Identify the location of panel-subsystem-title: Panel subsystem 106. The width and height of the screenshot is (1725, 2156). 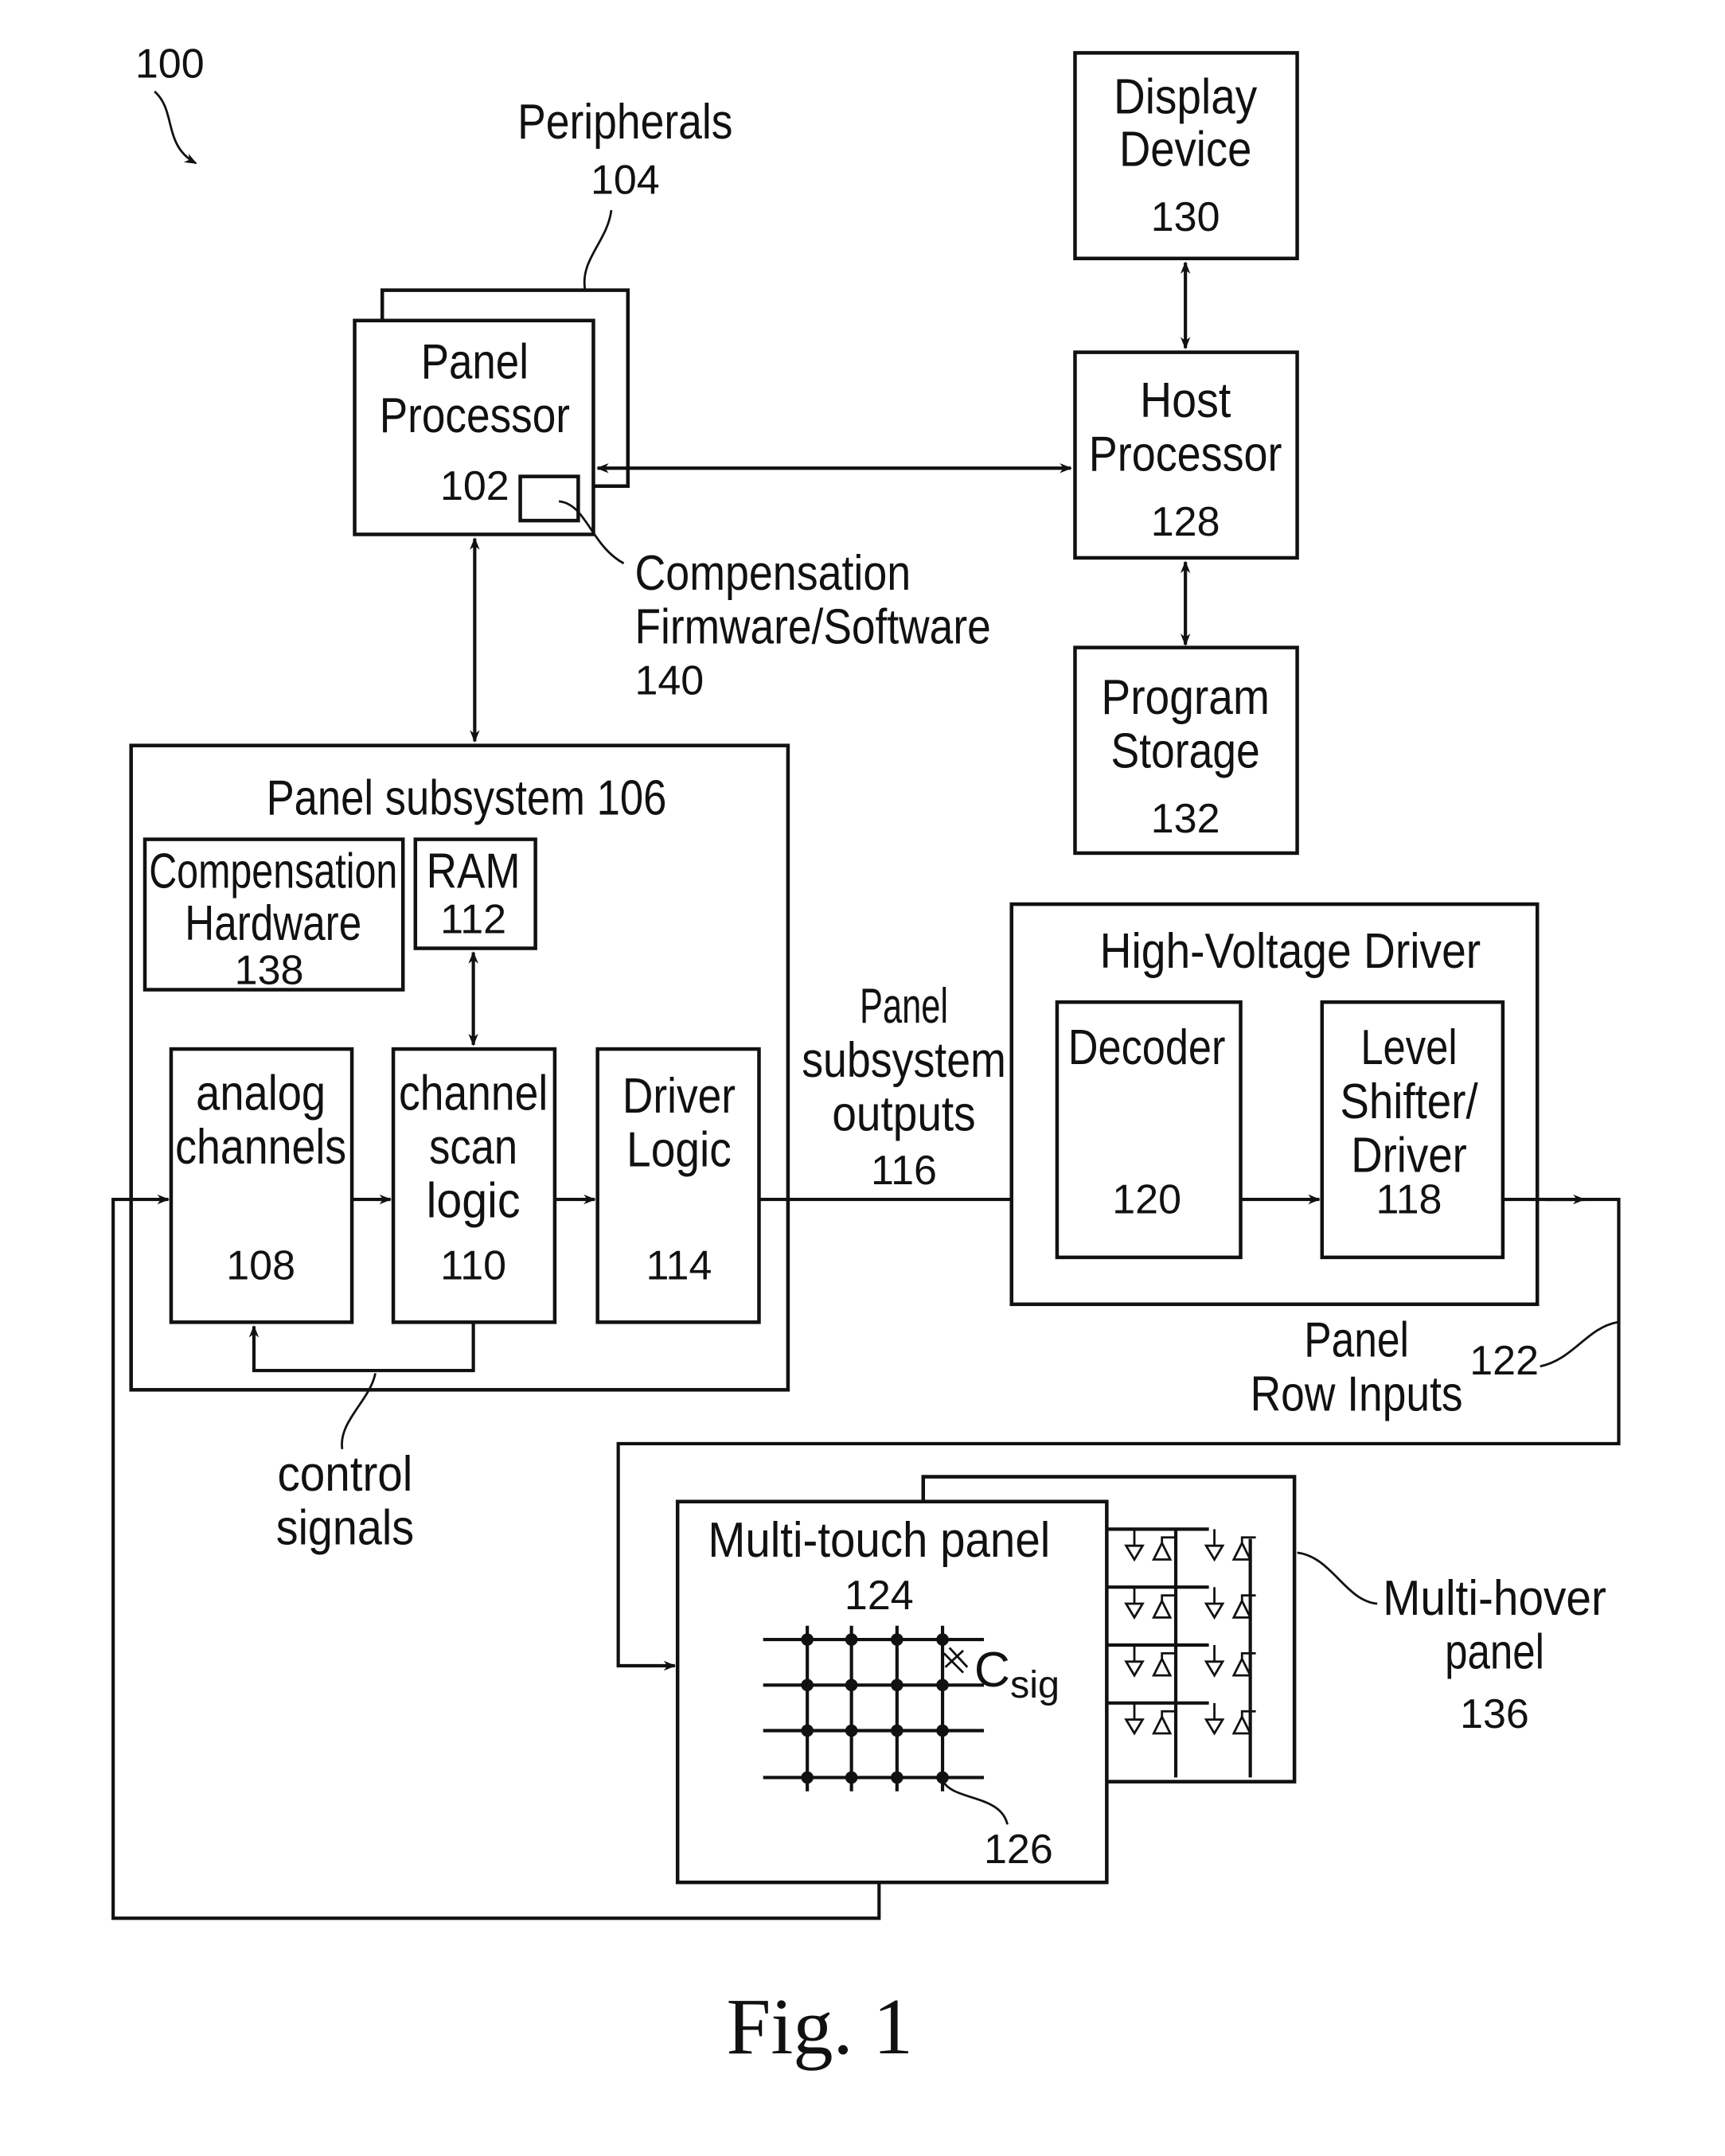
(467, 797).